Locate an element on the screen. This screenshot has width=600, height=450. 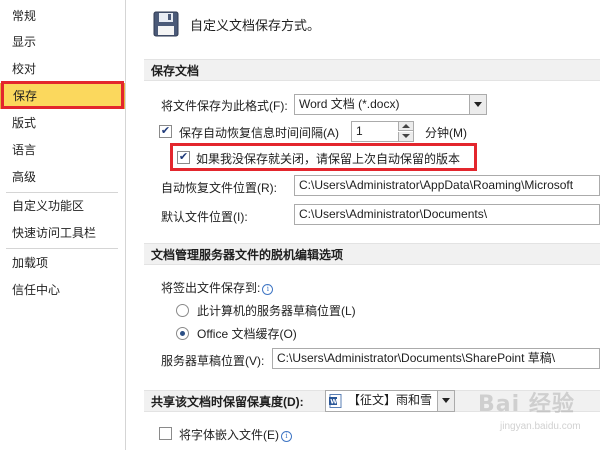
sidebar-item-layout: 版式 is located at coordinates (62, 123).